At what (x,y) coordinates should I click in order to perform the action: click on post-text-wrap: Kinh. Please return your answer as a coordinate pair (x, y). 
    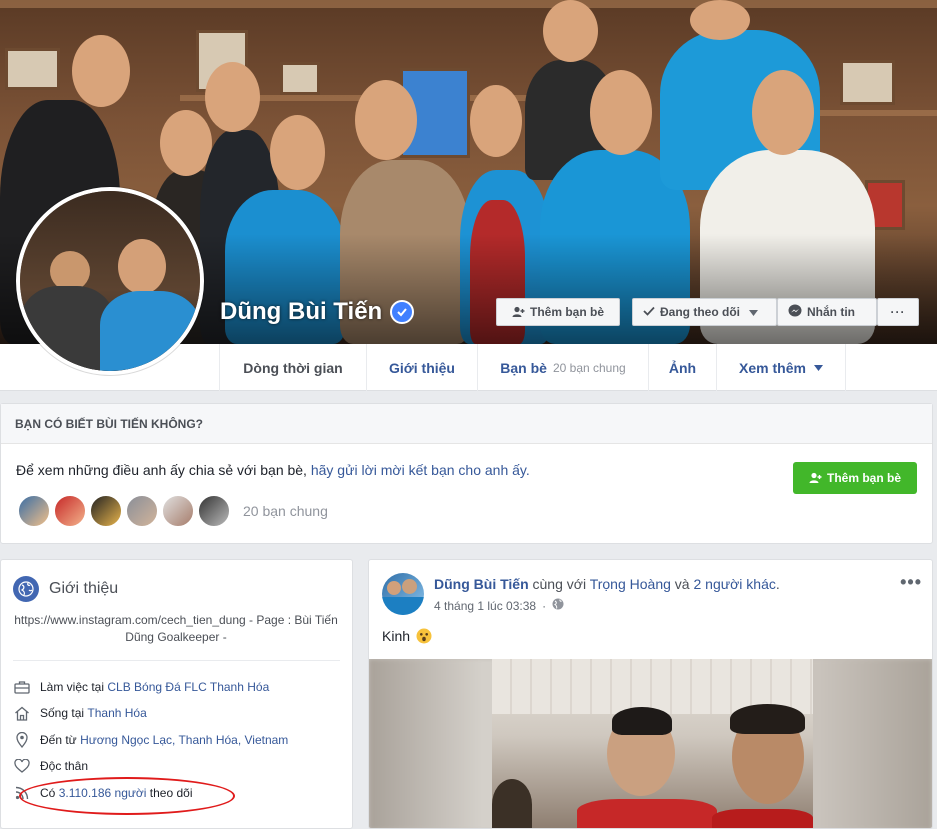
    Looking at the image, I should click on (407, 637).